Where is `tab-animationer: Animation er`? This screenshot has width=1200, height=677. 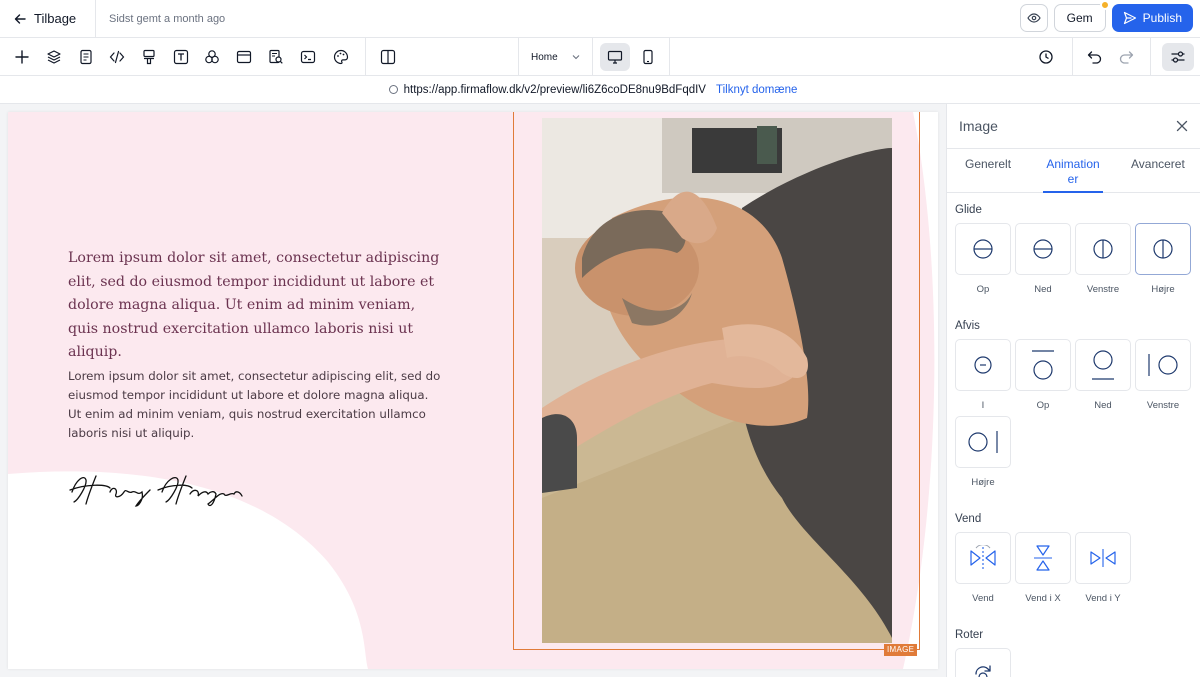
tab-animationer: Animation er is located at coordinates (1073, 172).